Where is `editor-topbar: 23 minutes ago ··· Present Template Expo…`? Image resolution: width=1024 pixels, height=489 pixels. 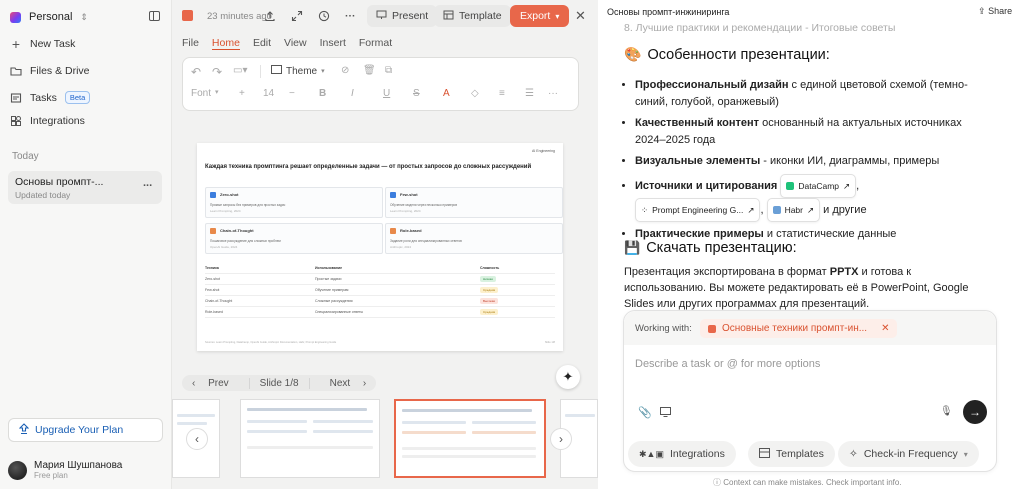 editor-topbar: 23 minutes ago ··· Present Template Expo… is located at coordinates (385, 16).